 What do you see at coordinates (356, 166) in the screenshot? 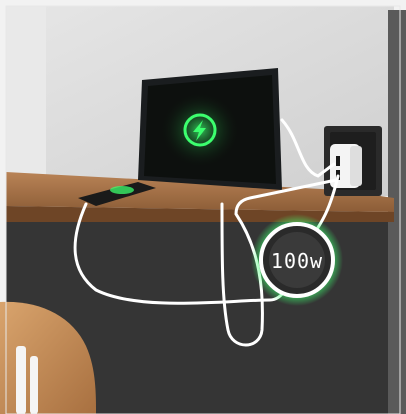
I see `charger-side` at bounding box center [356, 166].